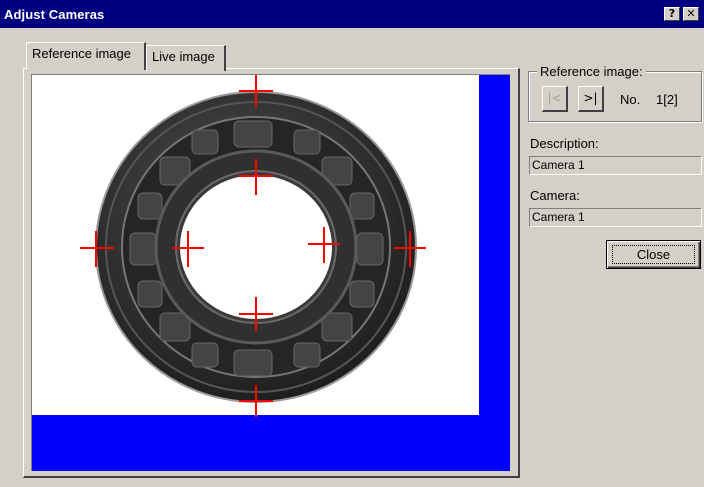  Describe the element at coordinates (591, 99) in the screenshot. I see `last-image-button: >|` at that location.